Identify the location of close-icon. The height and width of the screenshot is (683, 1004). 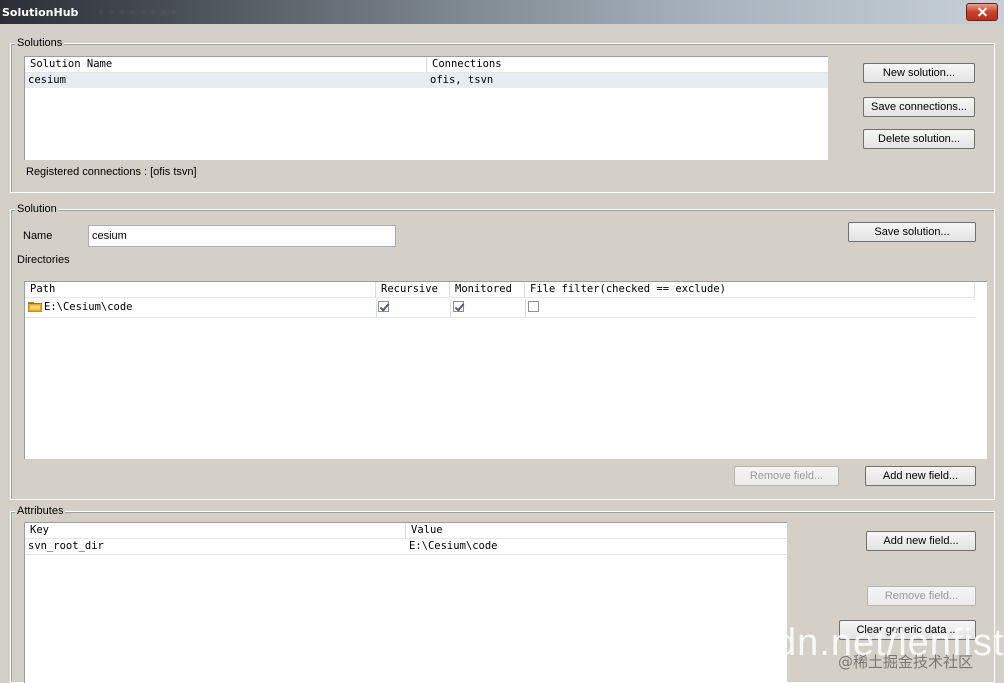
(982, 12).